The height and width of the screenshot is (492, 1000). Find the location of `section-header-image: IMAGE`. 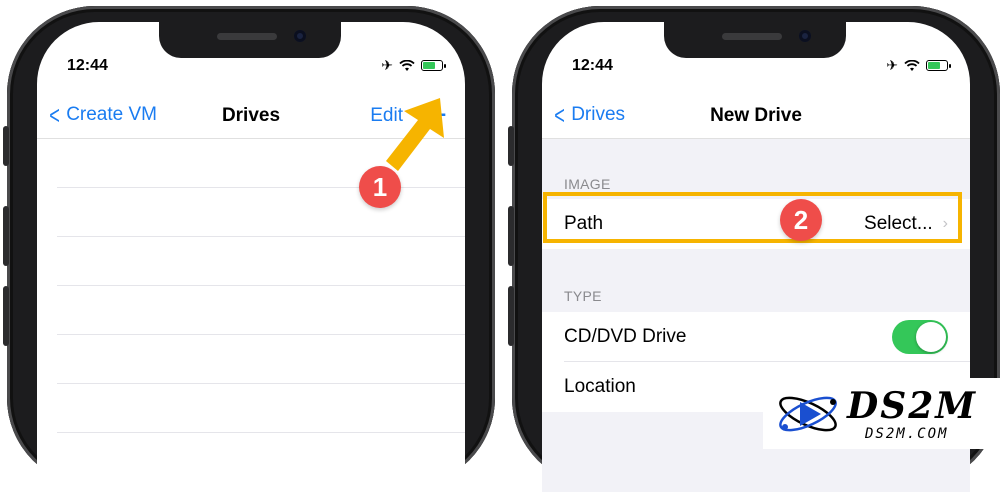

section-header-image: IMAGE is located at coordinates (587, 184).